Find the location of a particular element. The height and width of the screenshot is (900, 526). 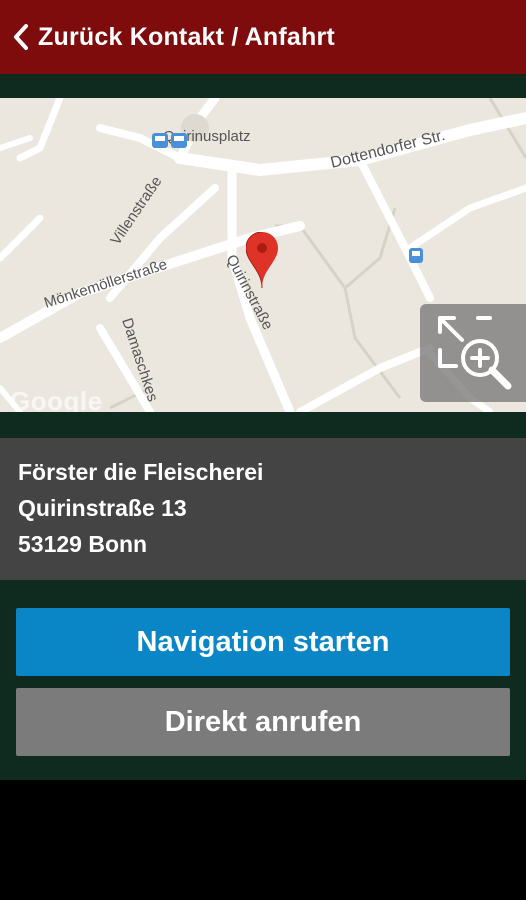

chevron-left-icon is located at coordinates (21, 37).